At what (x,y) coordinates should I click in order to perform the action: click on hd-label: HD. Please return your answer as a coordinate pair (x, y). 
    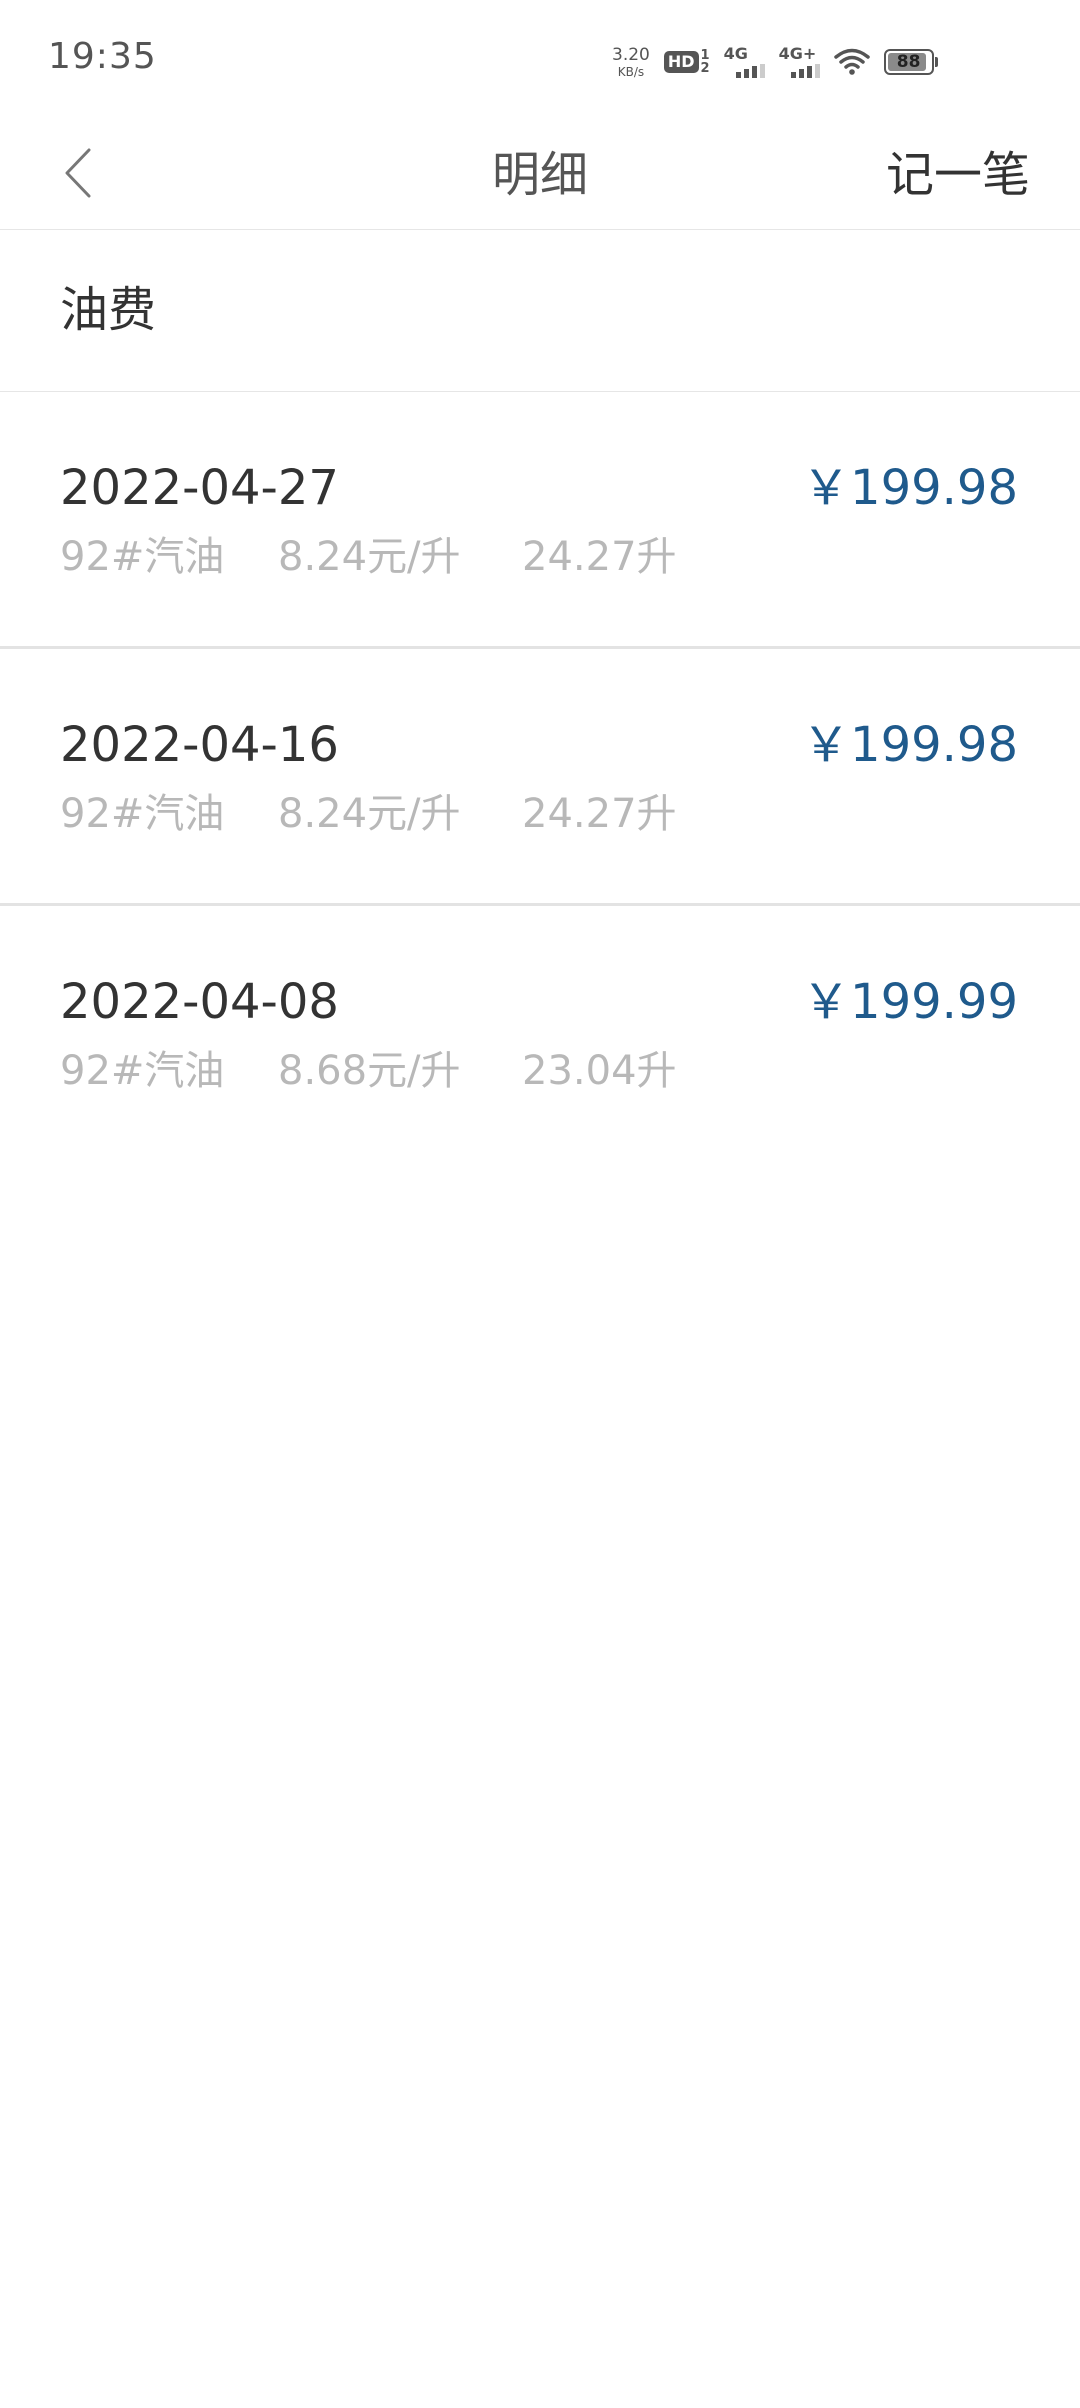
    Looking at the image, I should click on (681, 62).